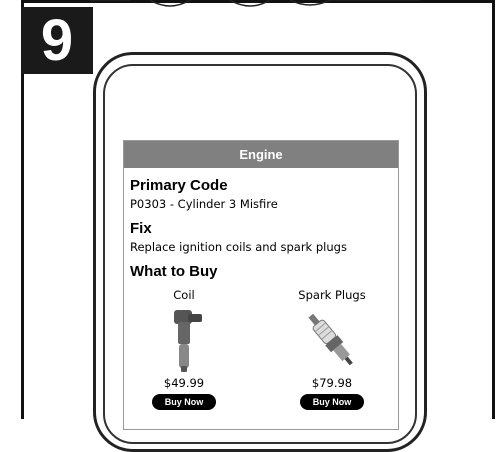 The height and width of the screenshot is (452, 501). I want to click on product-spark-plugs: Spark Plugs $79.98 Buy Now, so click(332, 349).